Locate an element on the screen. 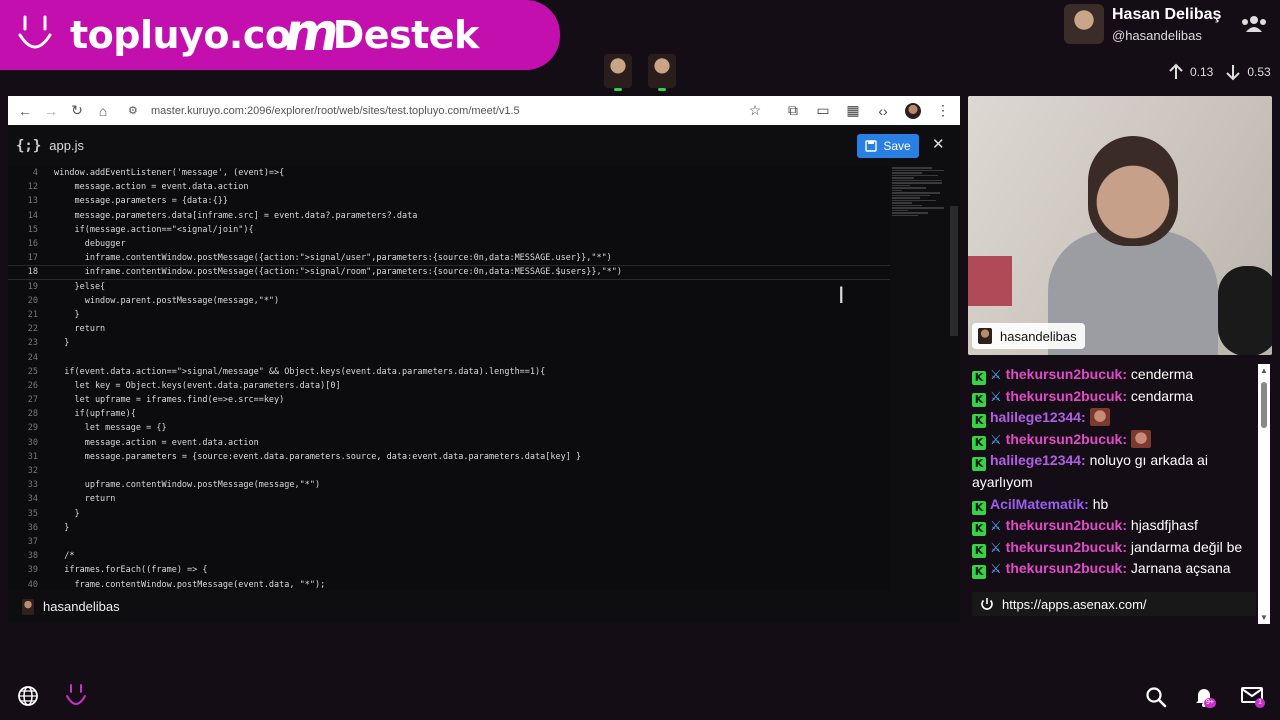  site-settings-icon: ⚙ is located at coordinates (137, 110).